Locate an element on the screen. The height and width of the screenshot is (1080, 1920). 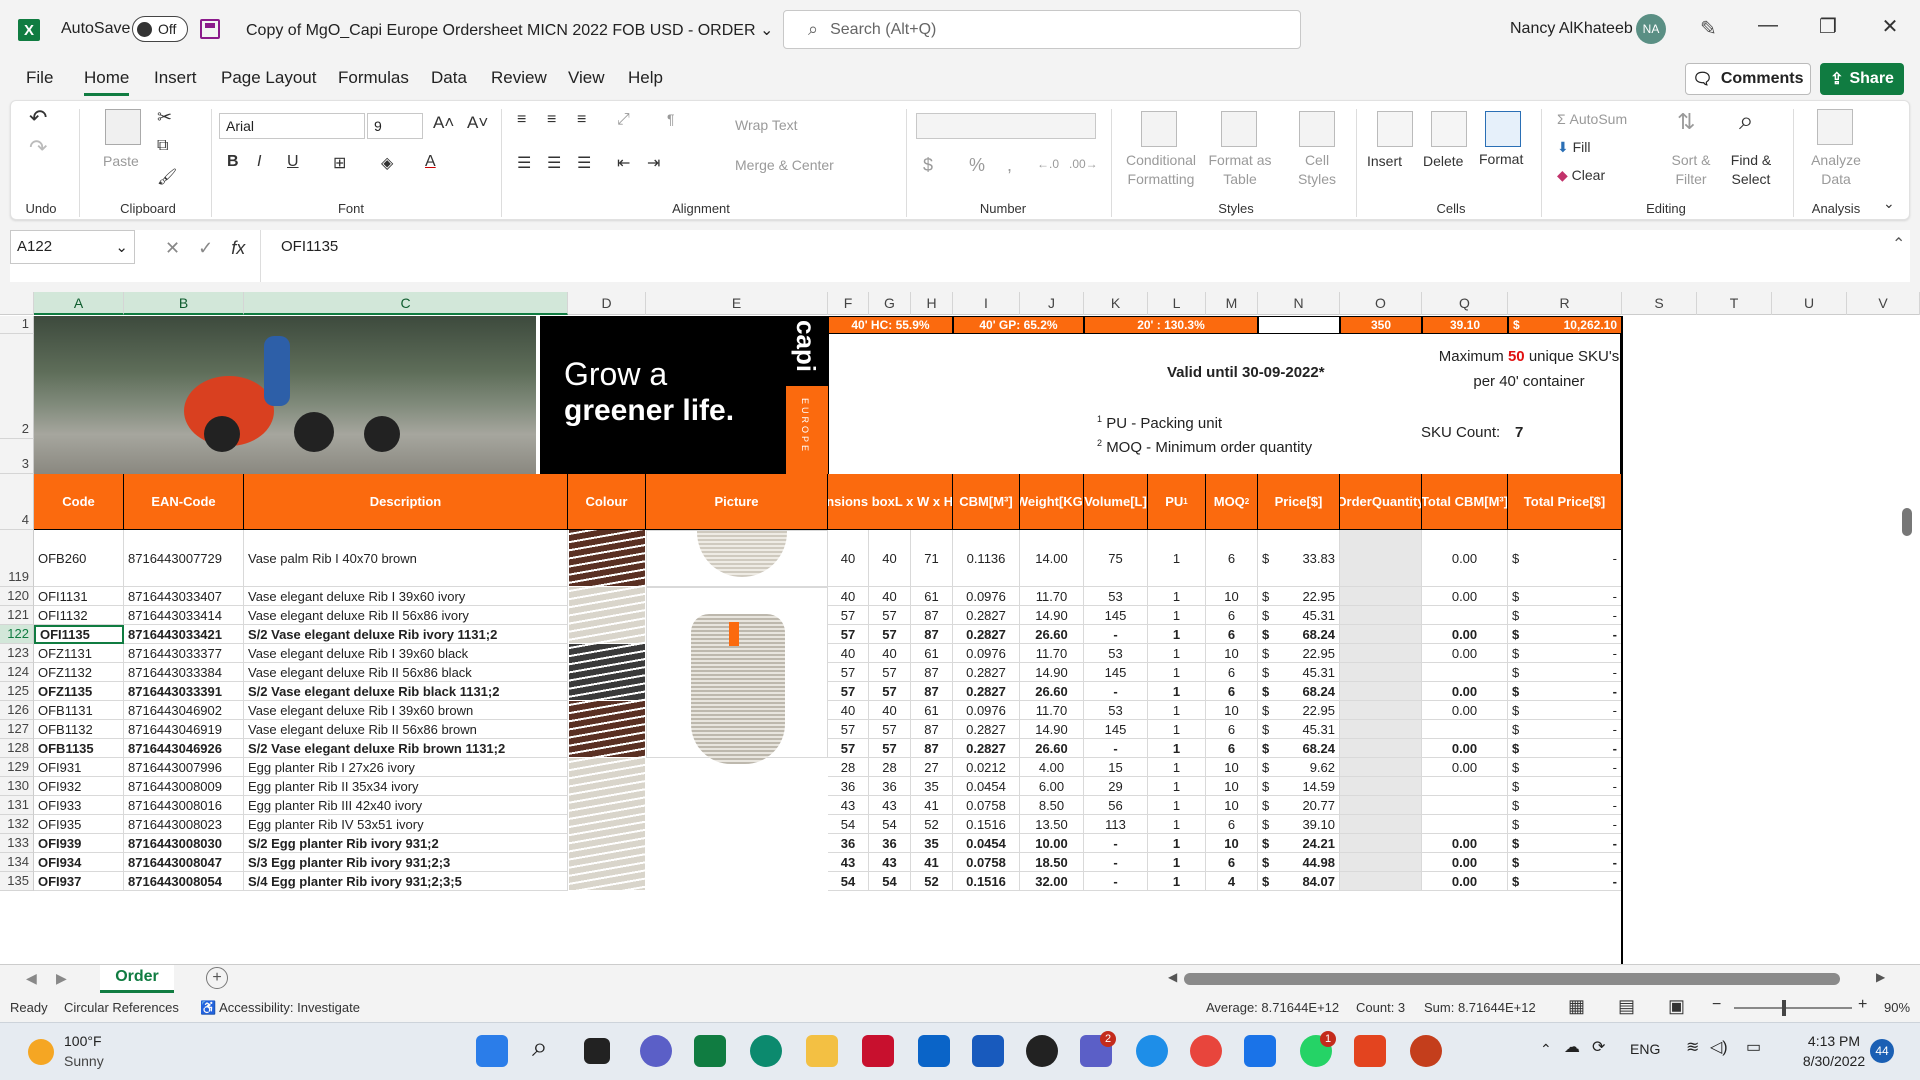
sync-icon: ⟳ is located at coordinates (1598, 1047).